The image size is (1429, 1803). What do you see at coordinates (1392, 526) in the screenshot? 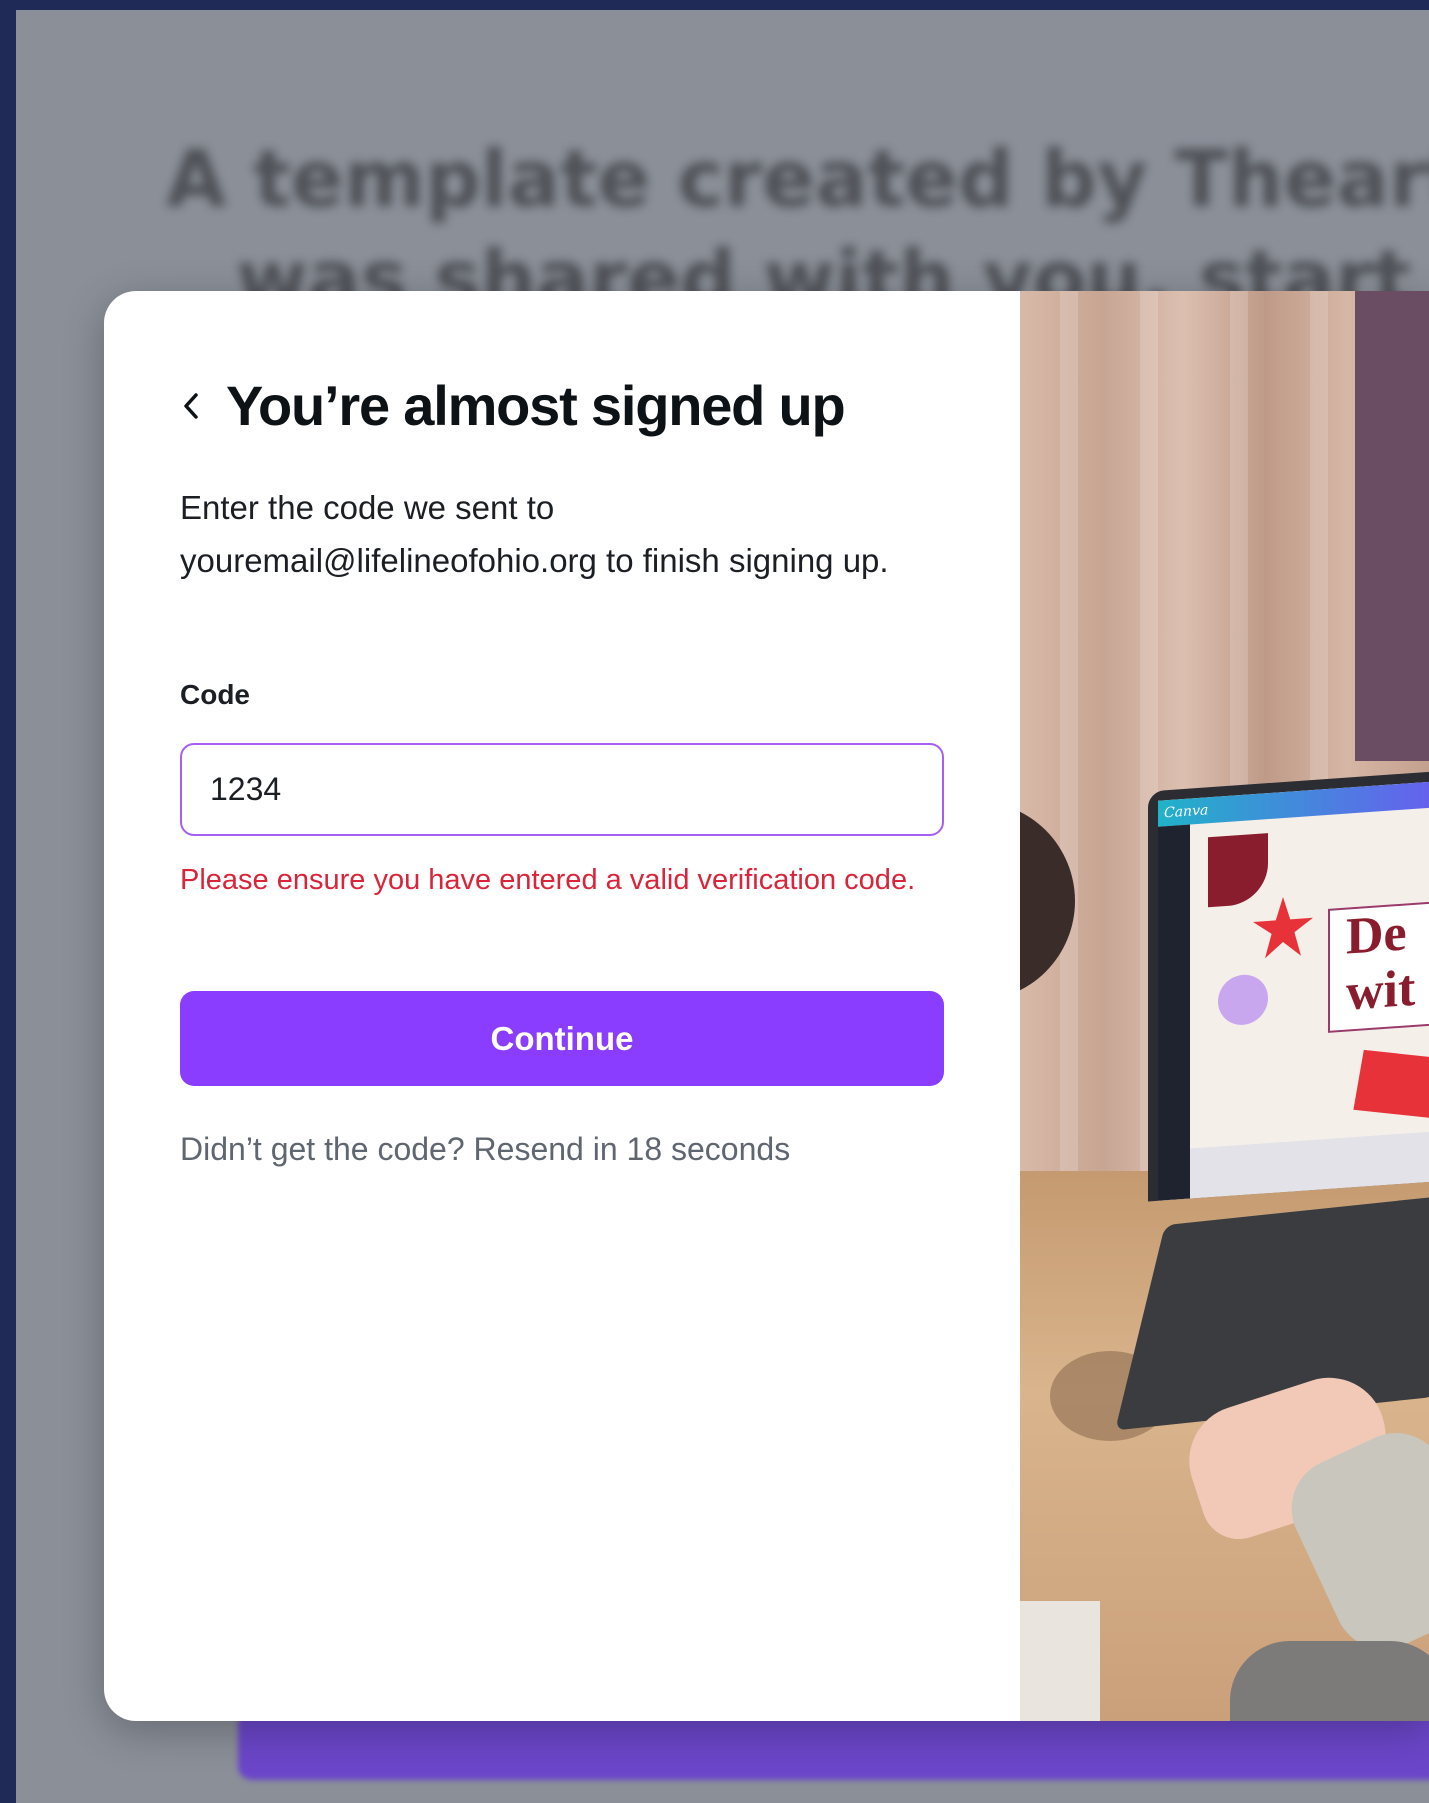
I see `wall-panel` at bounding box center [1392, 526].